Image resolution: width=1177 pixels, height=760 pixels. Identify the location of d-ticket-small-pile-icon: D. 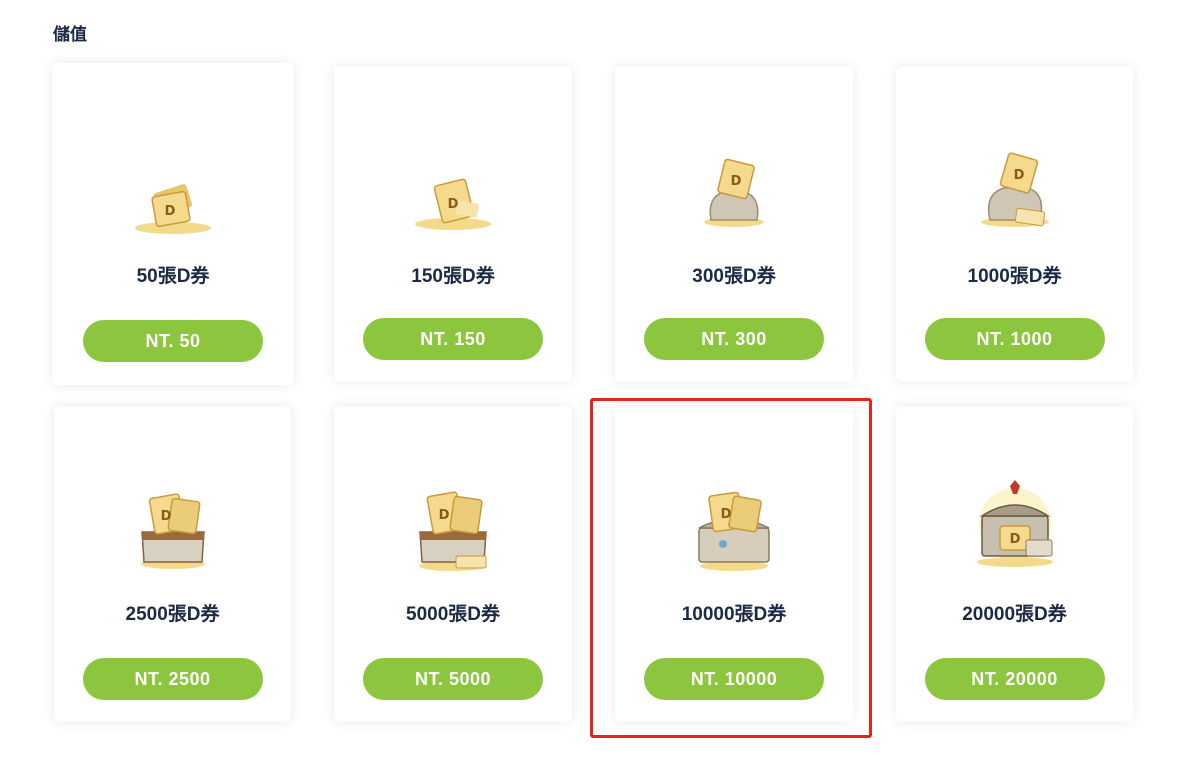
(173, 203).